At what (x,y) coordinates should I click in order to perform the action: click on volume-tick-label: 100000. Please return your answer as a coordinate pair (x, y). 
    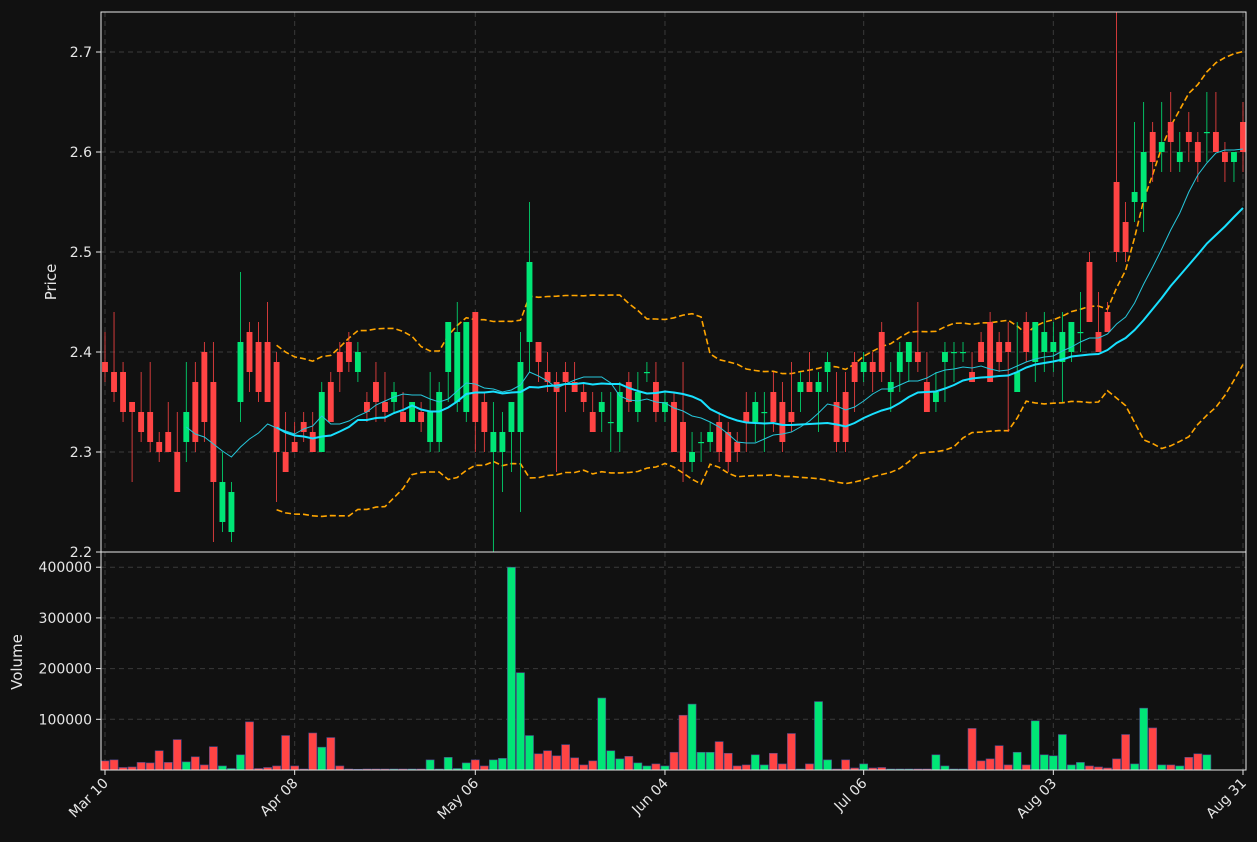
    Looking at the image, I should click on (65, 720).